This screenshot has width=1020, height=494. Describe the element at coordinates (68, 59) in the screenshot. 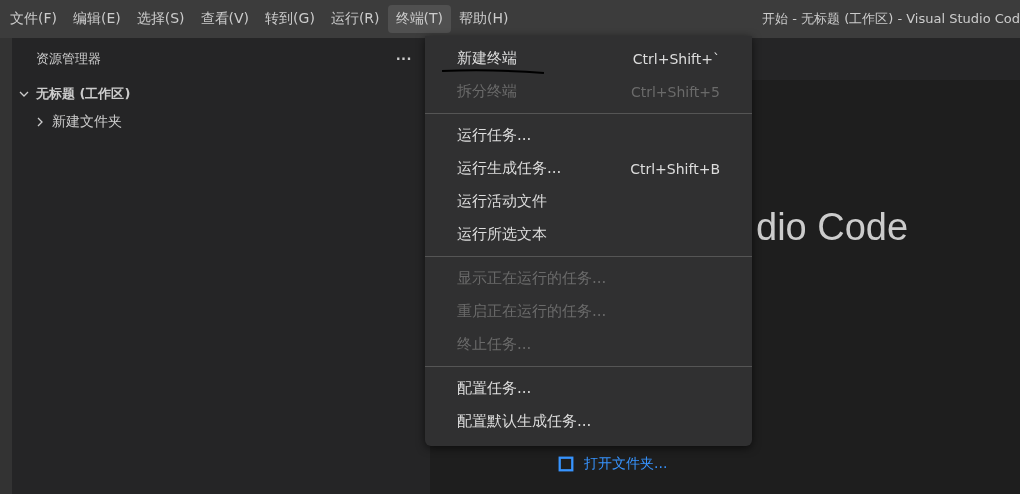

I see `sidebar-title: 资源管理器` at that location.